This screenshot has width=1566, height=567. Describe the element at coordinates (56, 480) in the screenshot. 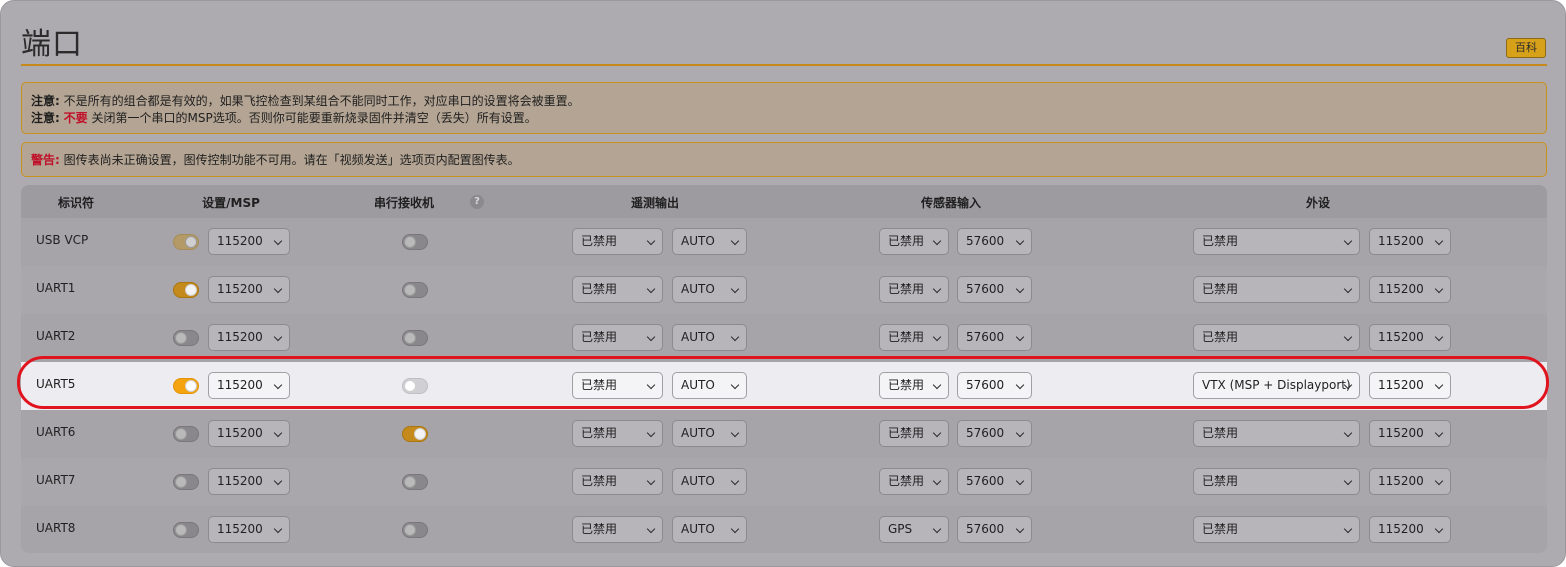

I see `port-identifier: UART7` at that location.